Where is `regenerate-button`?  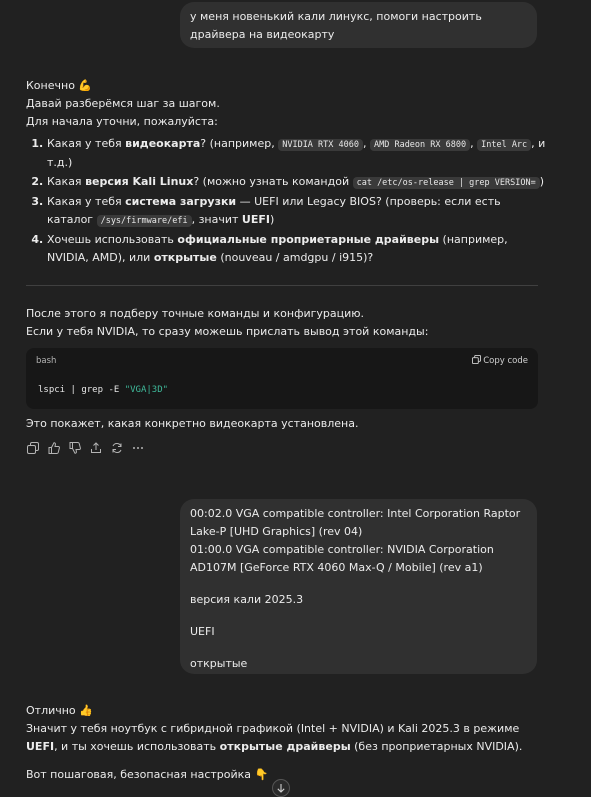
regenerate-button is located at coordinates (116, 448).